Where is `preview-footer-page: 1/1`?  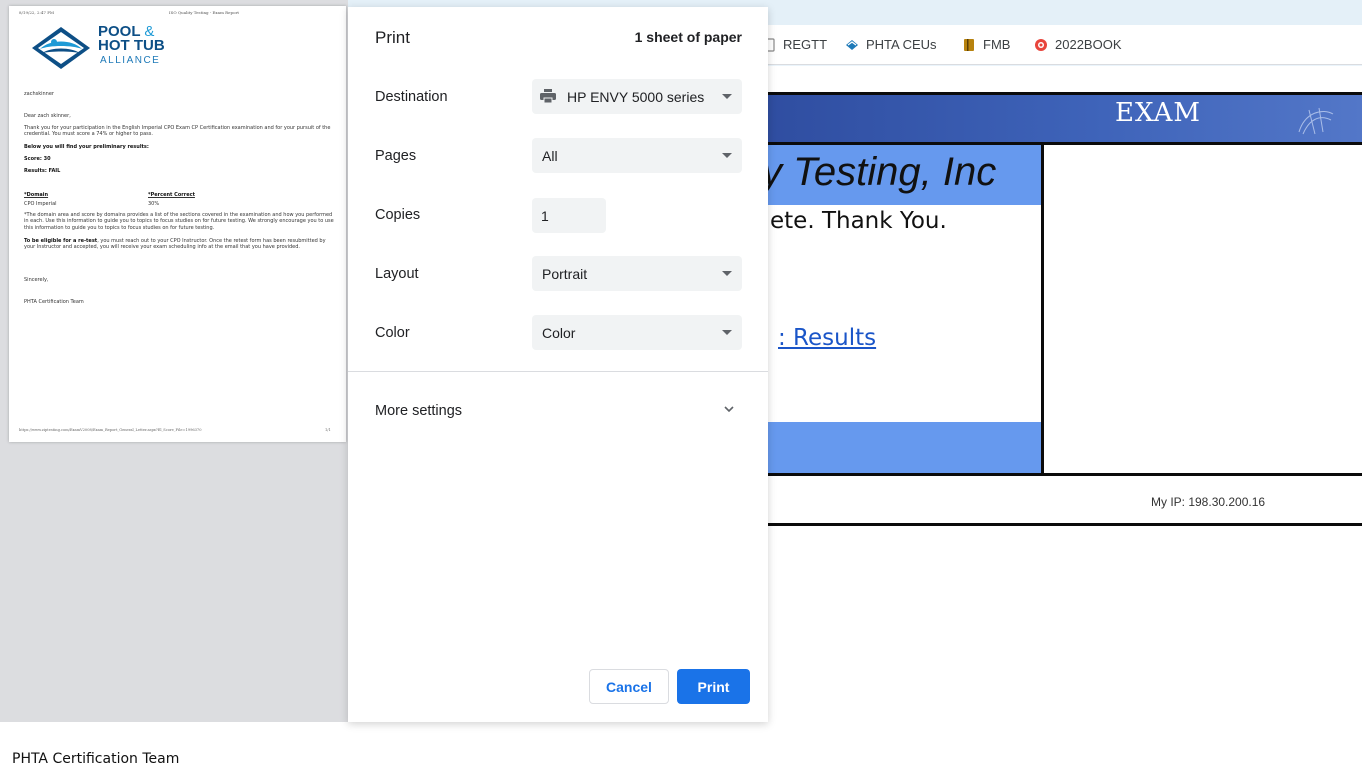 preview-footer-page: 1/1 is located at coordinates (328, 430).